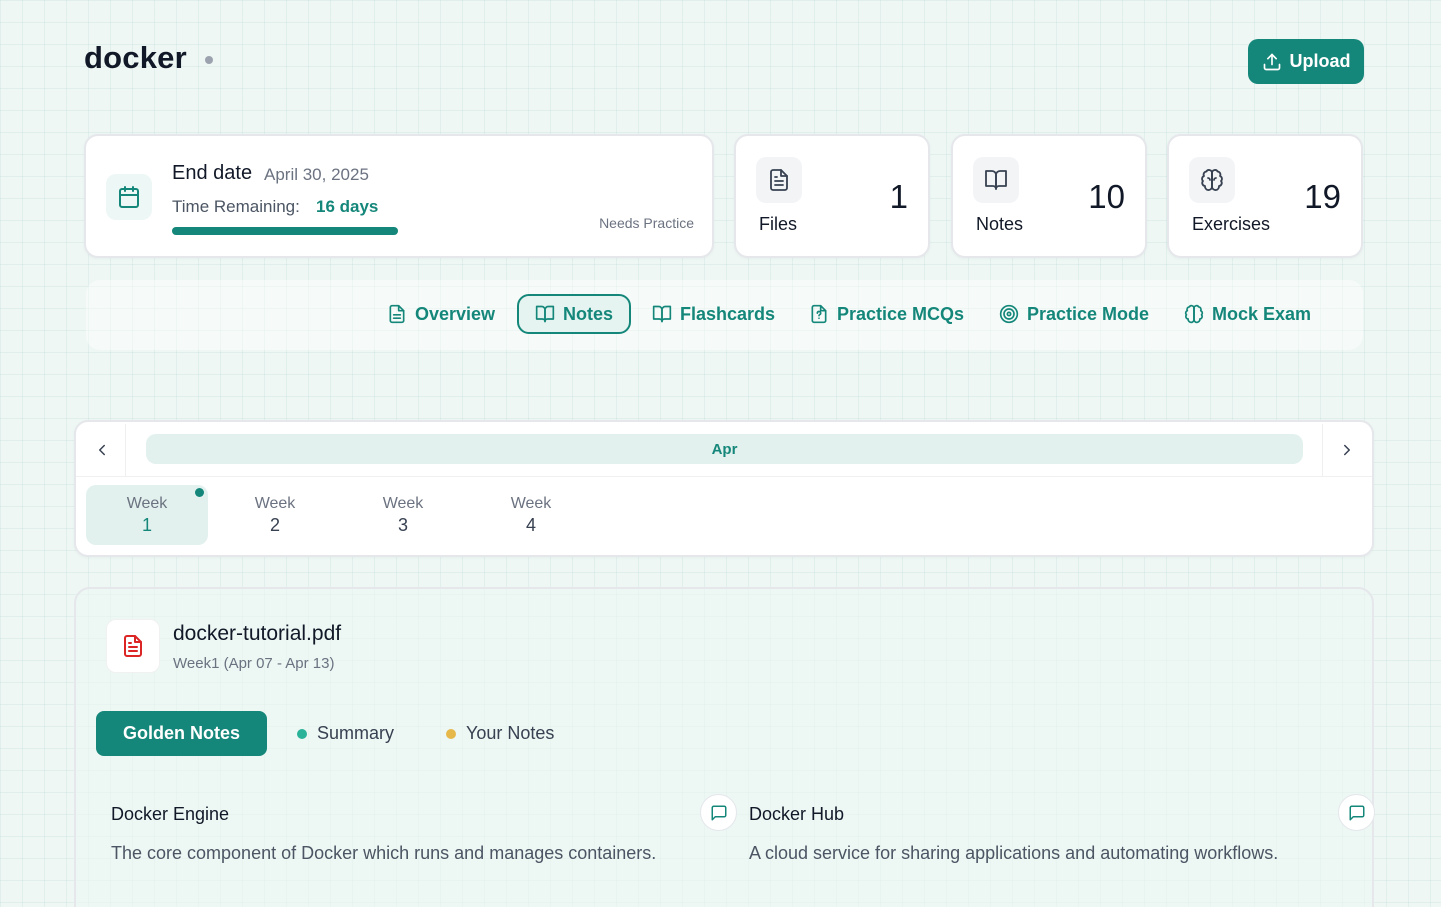 Image resolution: width=1441 pixels, height=907 pixels. Describe the element at coordinates (1265, 196) in the screenshot. I see `exercises-stat-card: 19 Exercises` at that location.